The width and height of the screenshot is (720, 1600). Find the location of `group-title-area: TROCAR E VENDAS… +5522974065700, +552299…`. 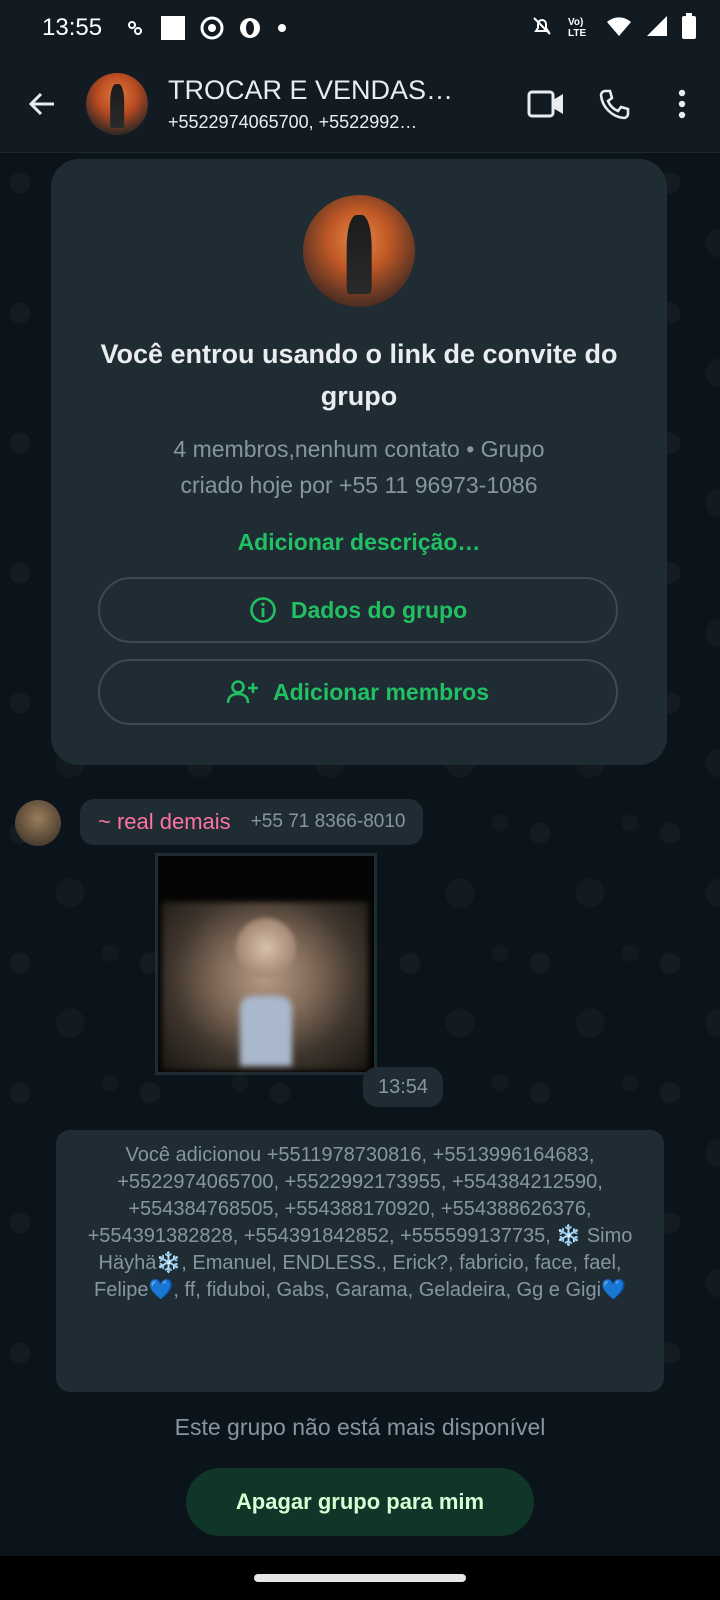

group-title-area: TROCAR E VENDAS… +5522974065700, +552299… is located at coordinates (317, 104).